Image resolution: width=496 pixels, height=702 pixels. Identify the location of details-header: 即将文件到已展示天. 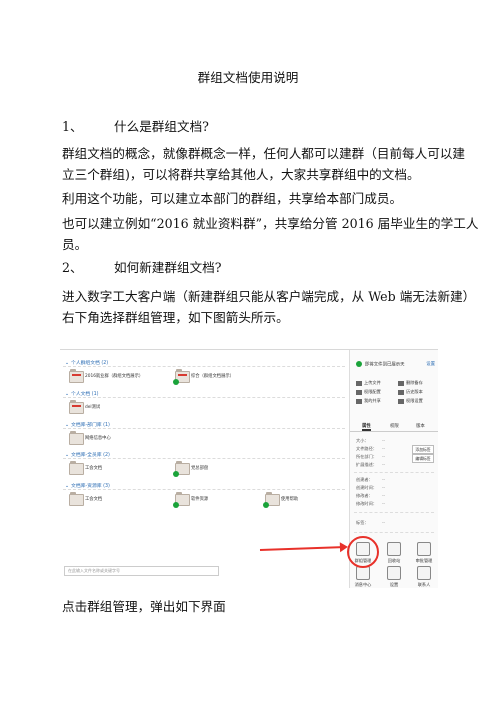
(380, 364).